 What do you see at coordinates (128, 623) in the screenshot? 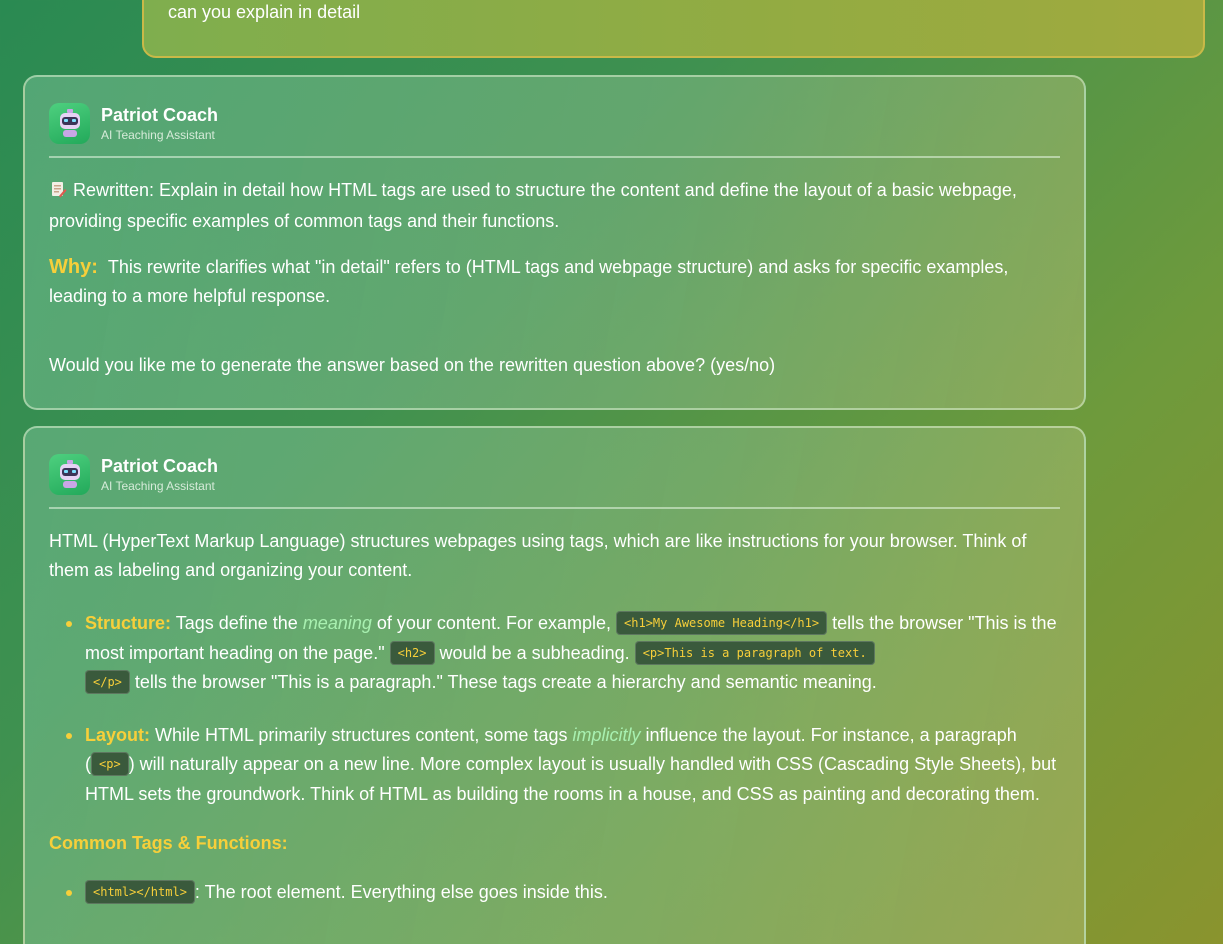
I see `structure-label: Structure:` at bounding box center [128, 623].